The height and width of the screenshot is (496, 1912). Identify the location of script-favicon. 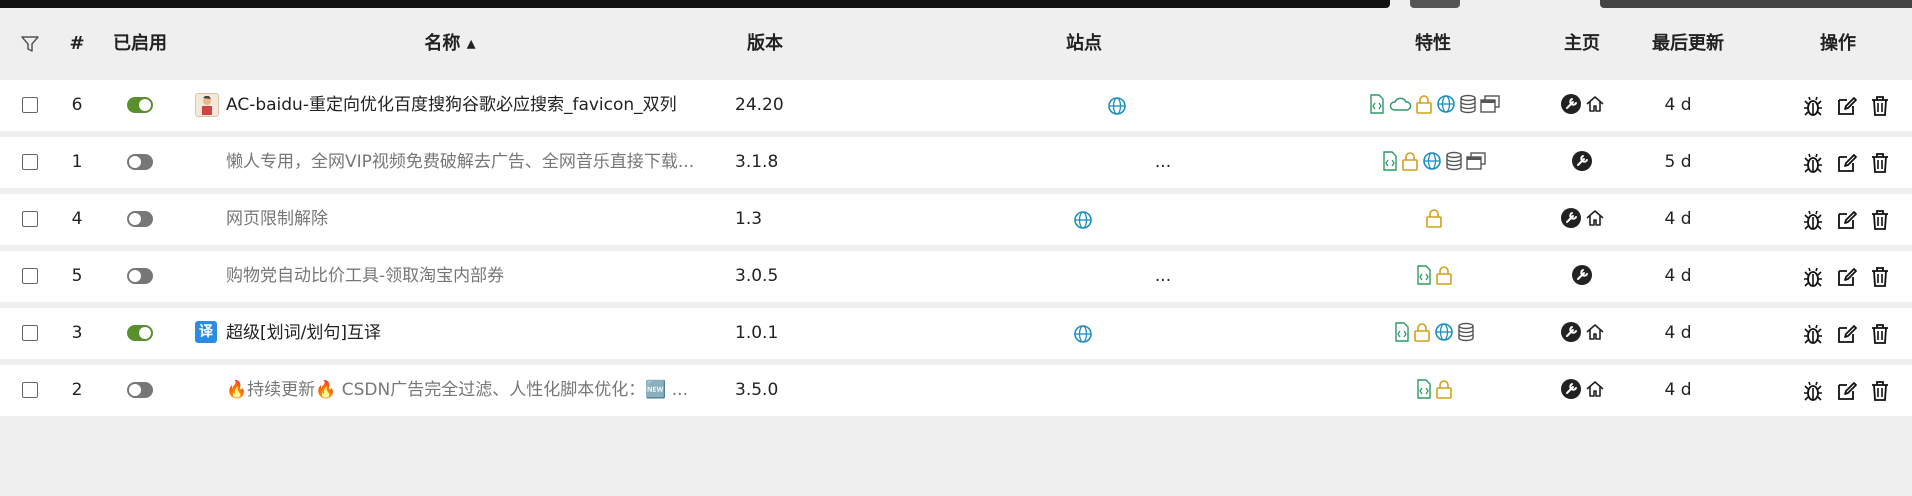
(207, 105).